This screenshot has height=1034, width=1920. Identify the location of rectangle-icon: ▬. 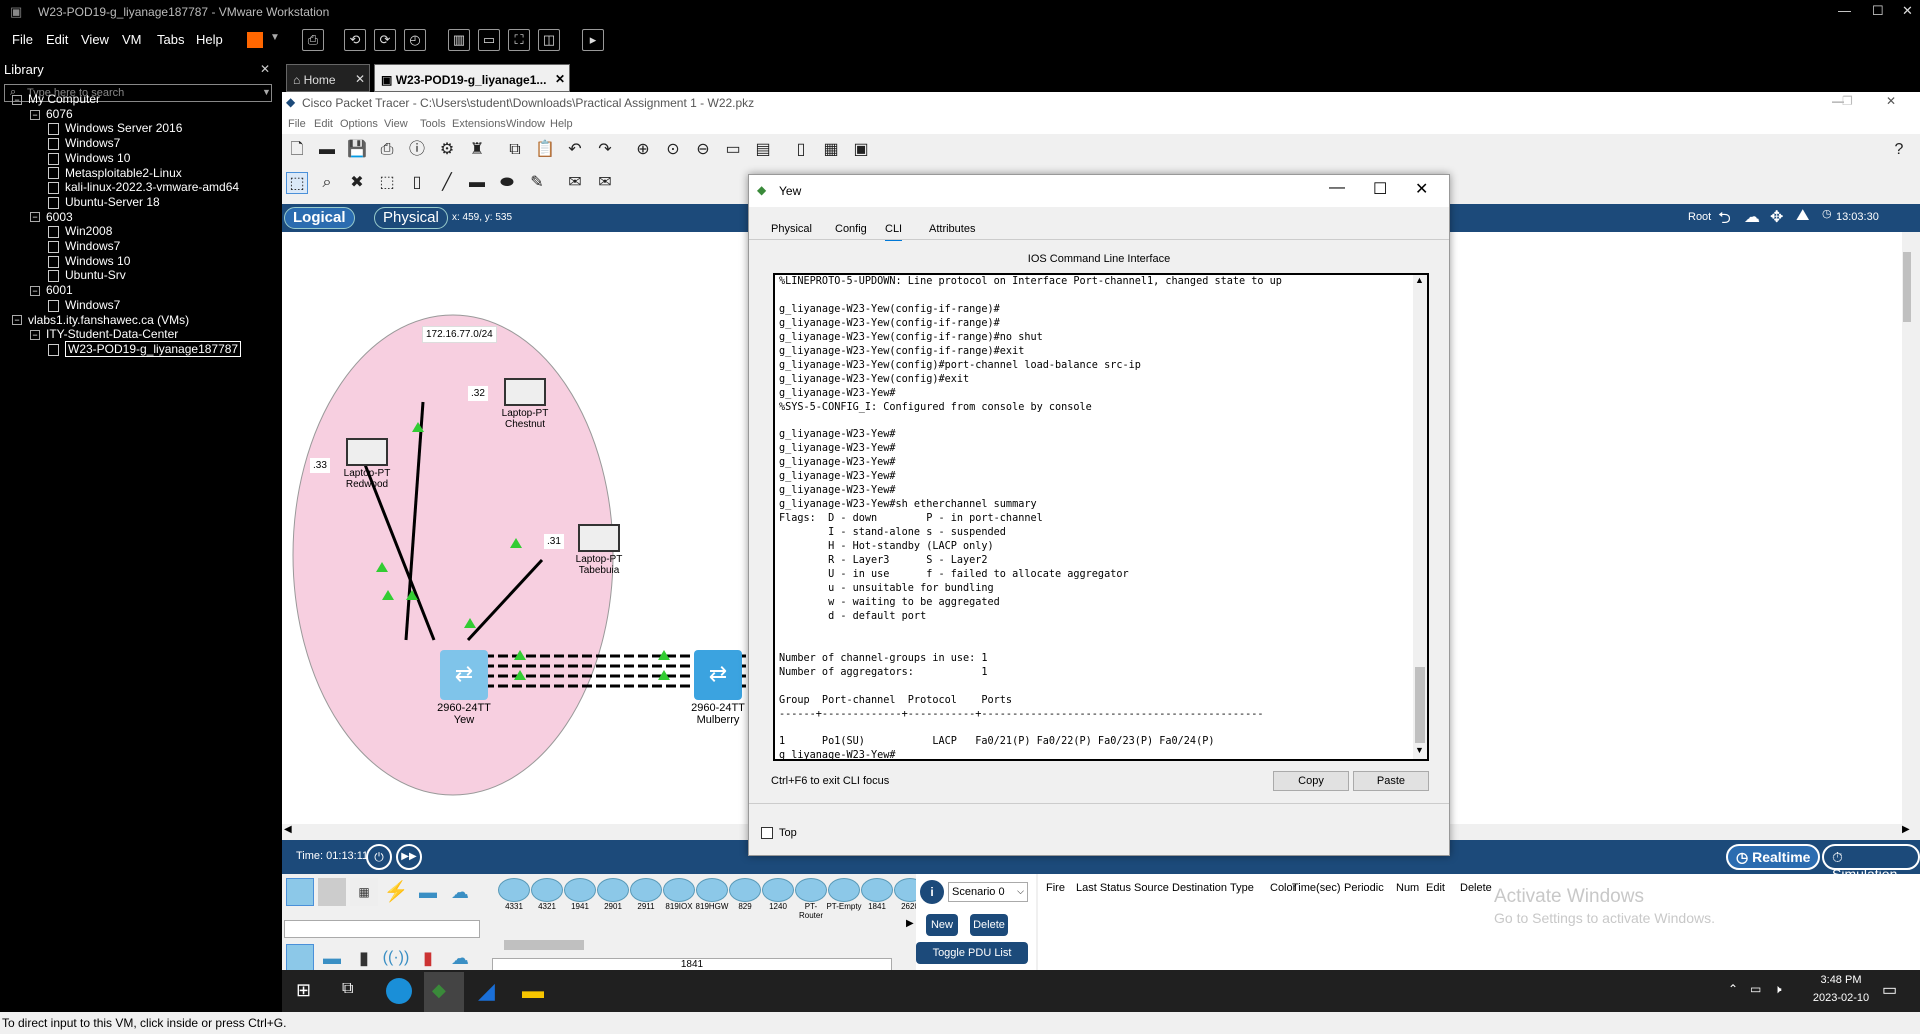
(477, 183).